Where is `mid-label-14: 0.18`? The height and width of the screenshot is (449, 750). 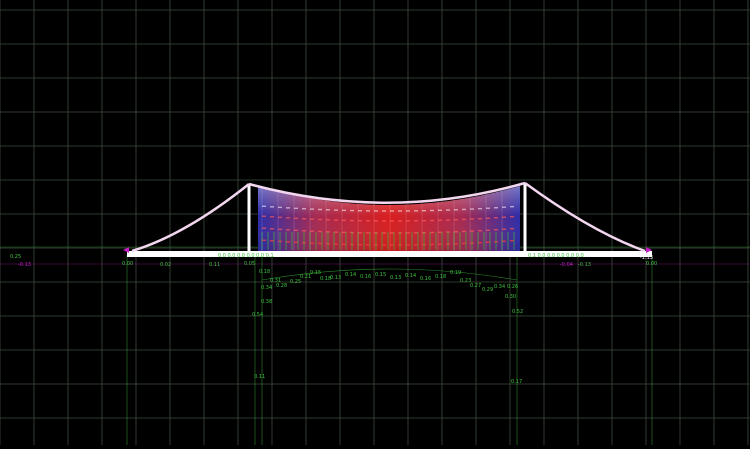 mid-label-14: 0.18 is located at coordinates (440, 277).